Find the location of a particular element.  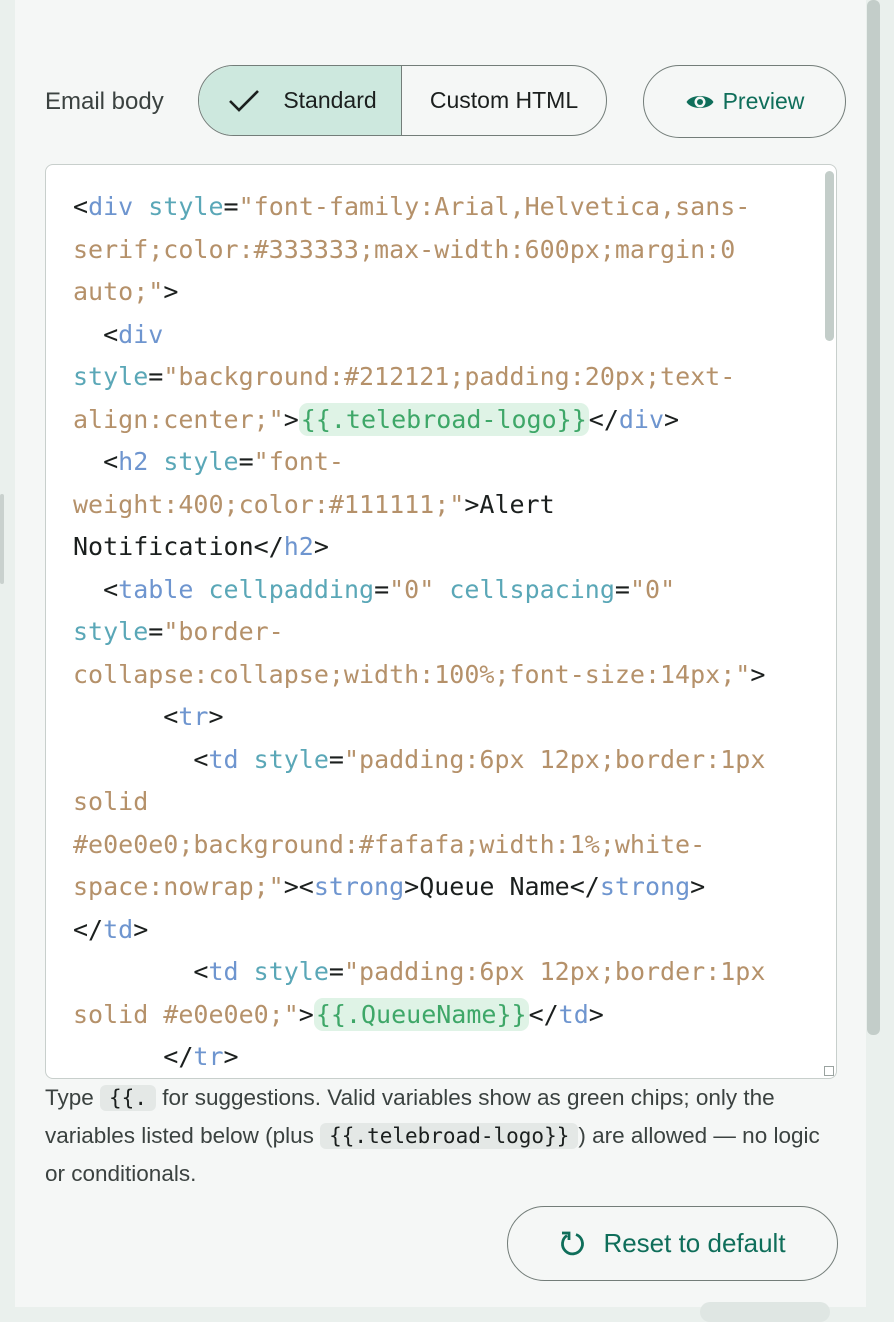

next-control is located at coordinates (765, 1312).